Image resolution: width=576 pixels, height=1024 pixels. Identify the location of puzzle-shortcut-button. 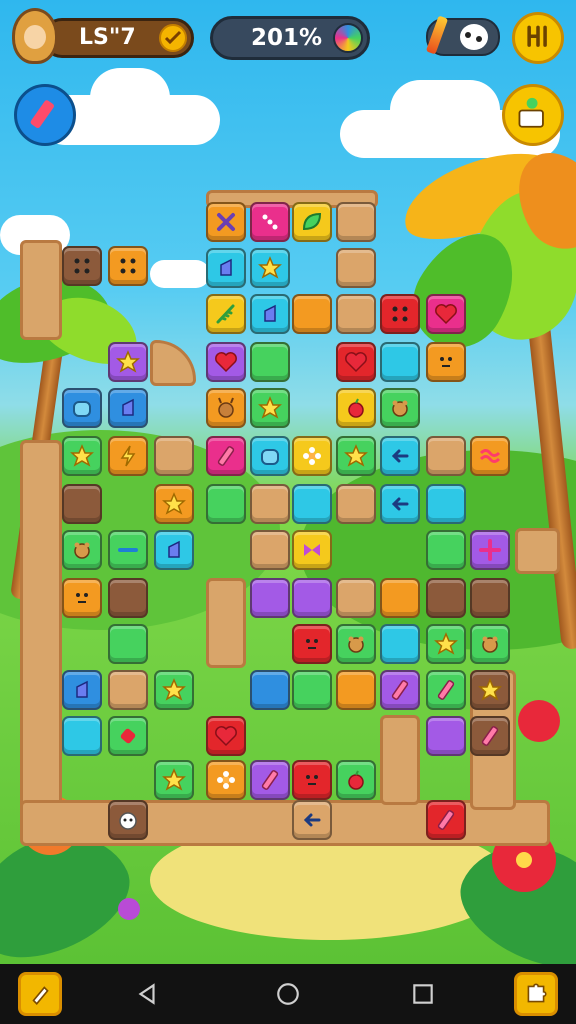
(536, 994).